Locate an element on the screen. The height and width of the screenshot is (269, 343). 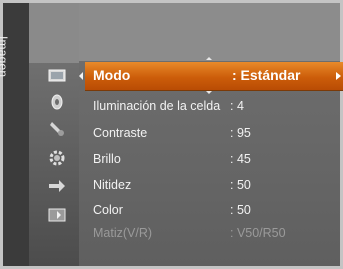
menu-item-label: Nitidez is located at coordinates (112, 185).